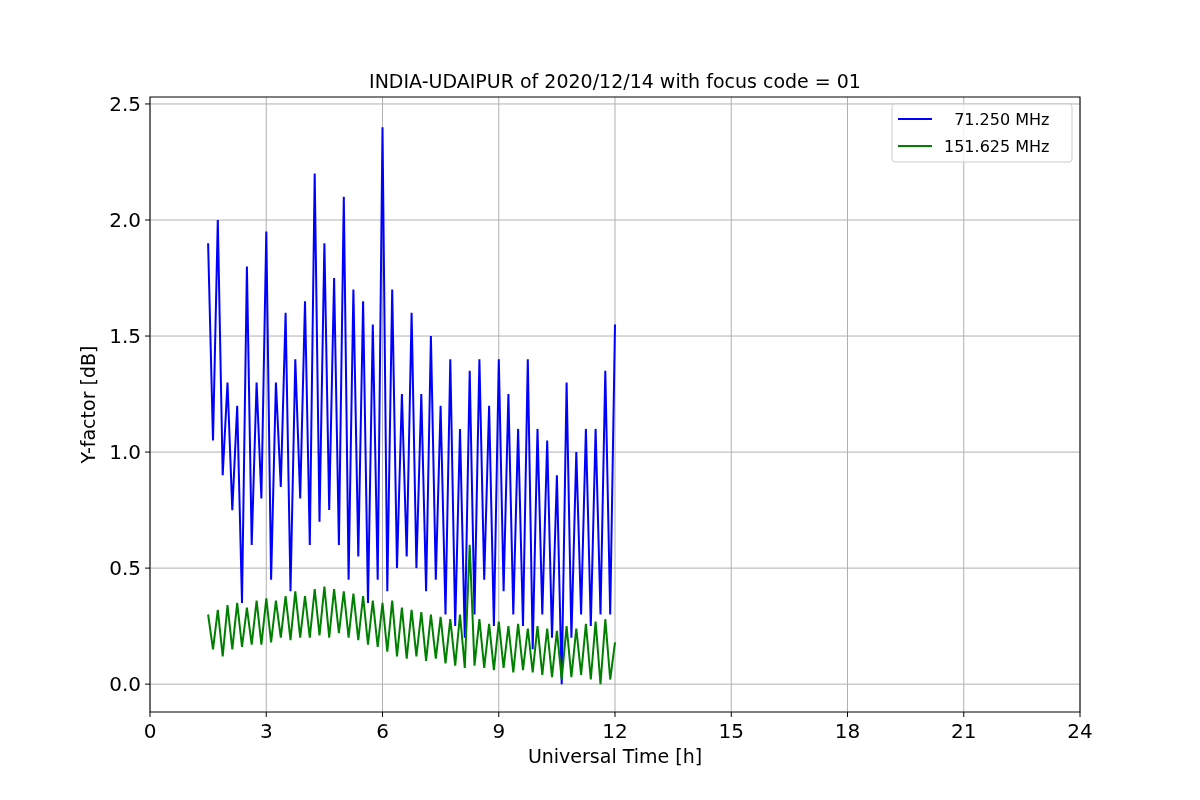  Describe the element at coordinates (125, 684) in the screenshot. I see `y-tick-label: 0.0` at that location.